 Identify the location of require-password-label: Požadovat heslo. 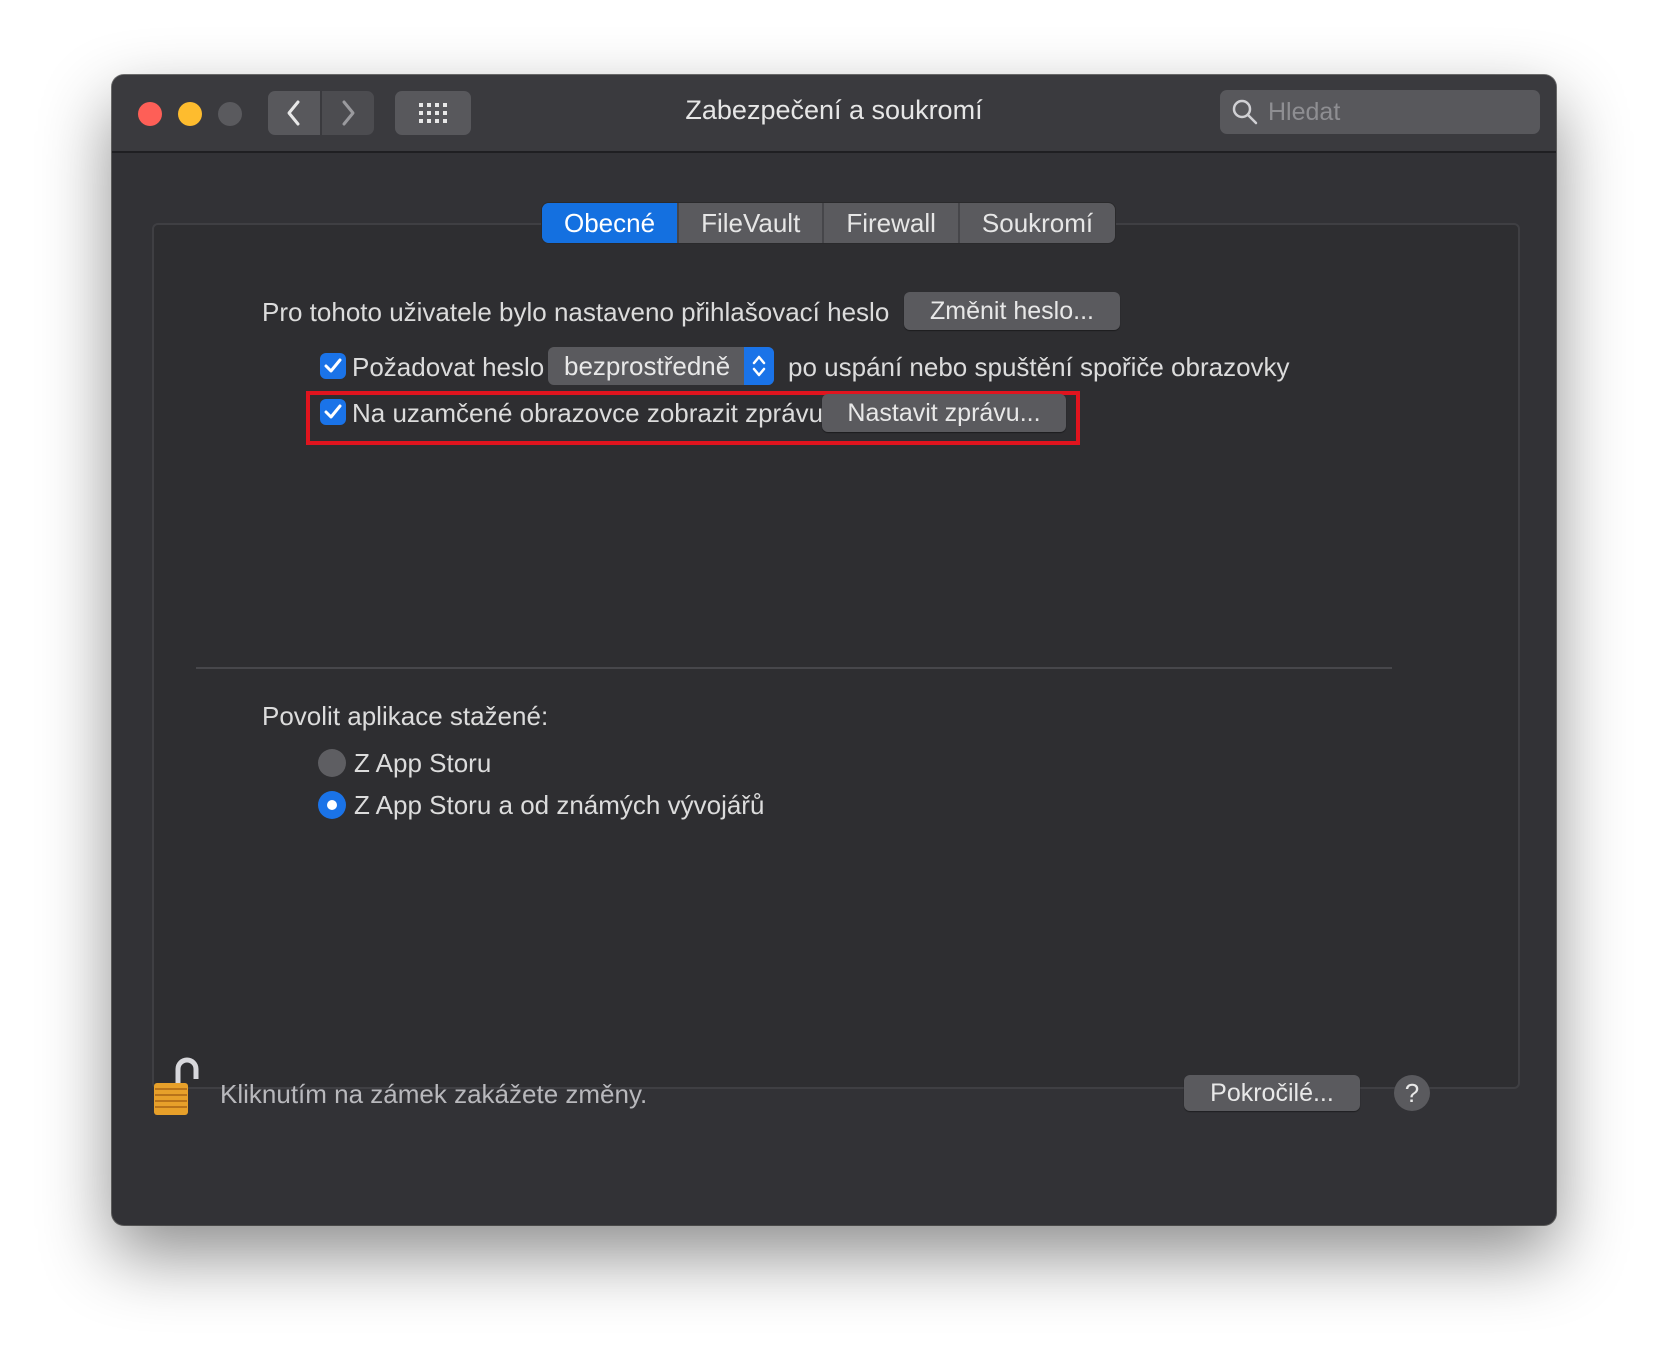
(448, 367).